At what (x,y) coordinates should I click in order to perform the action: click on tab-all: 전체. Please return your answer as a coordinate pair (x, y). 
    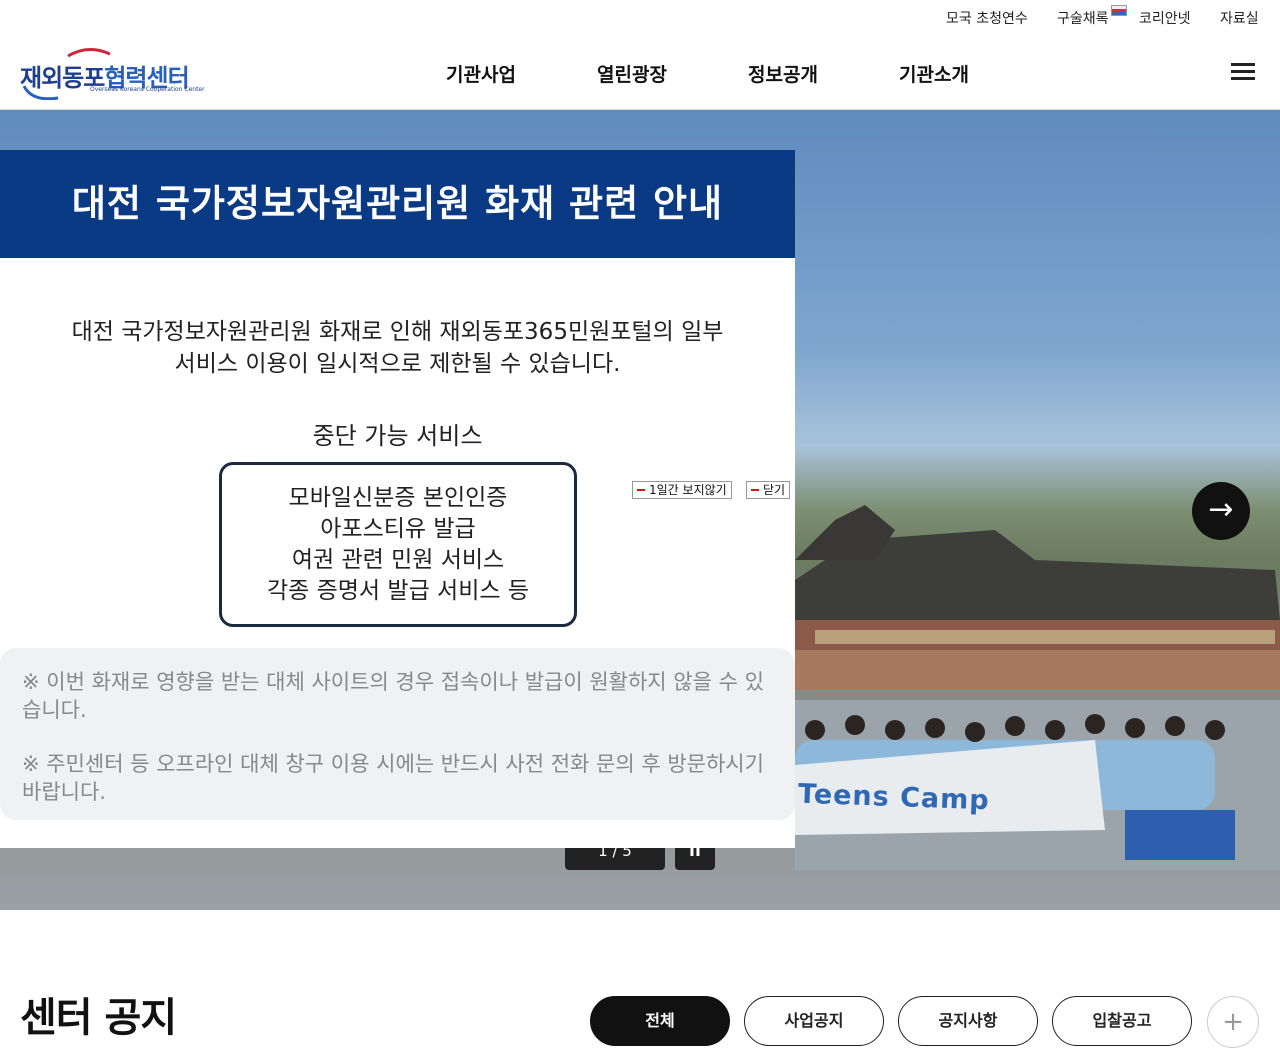
    Looking at the image, I should click on (660, 1021).